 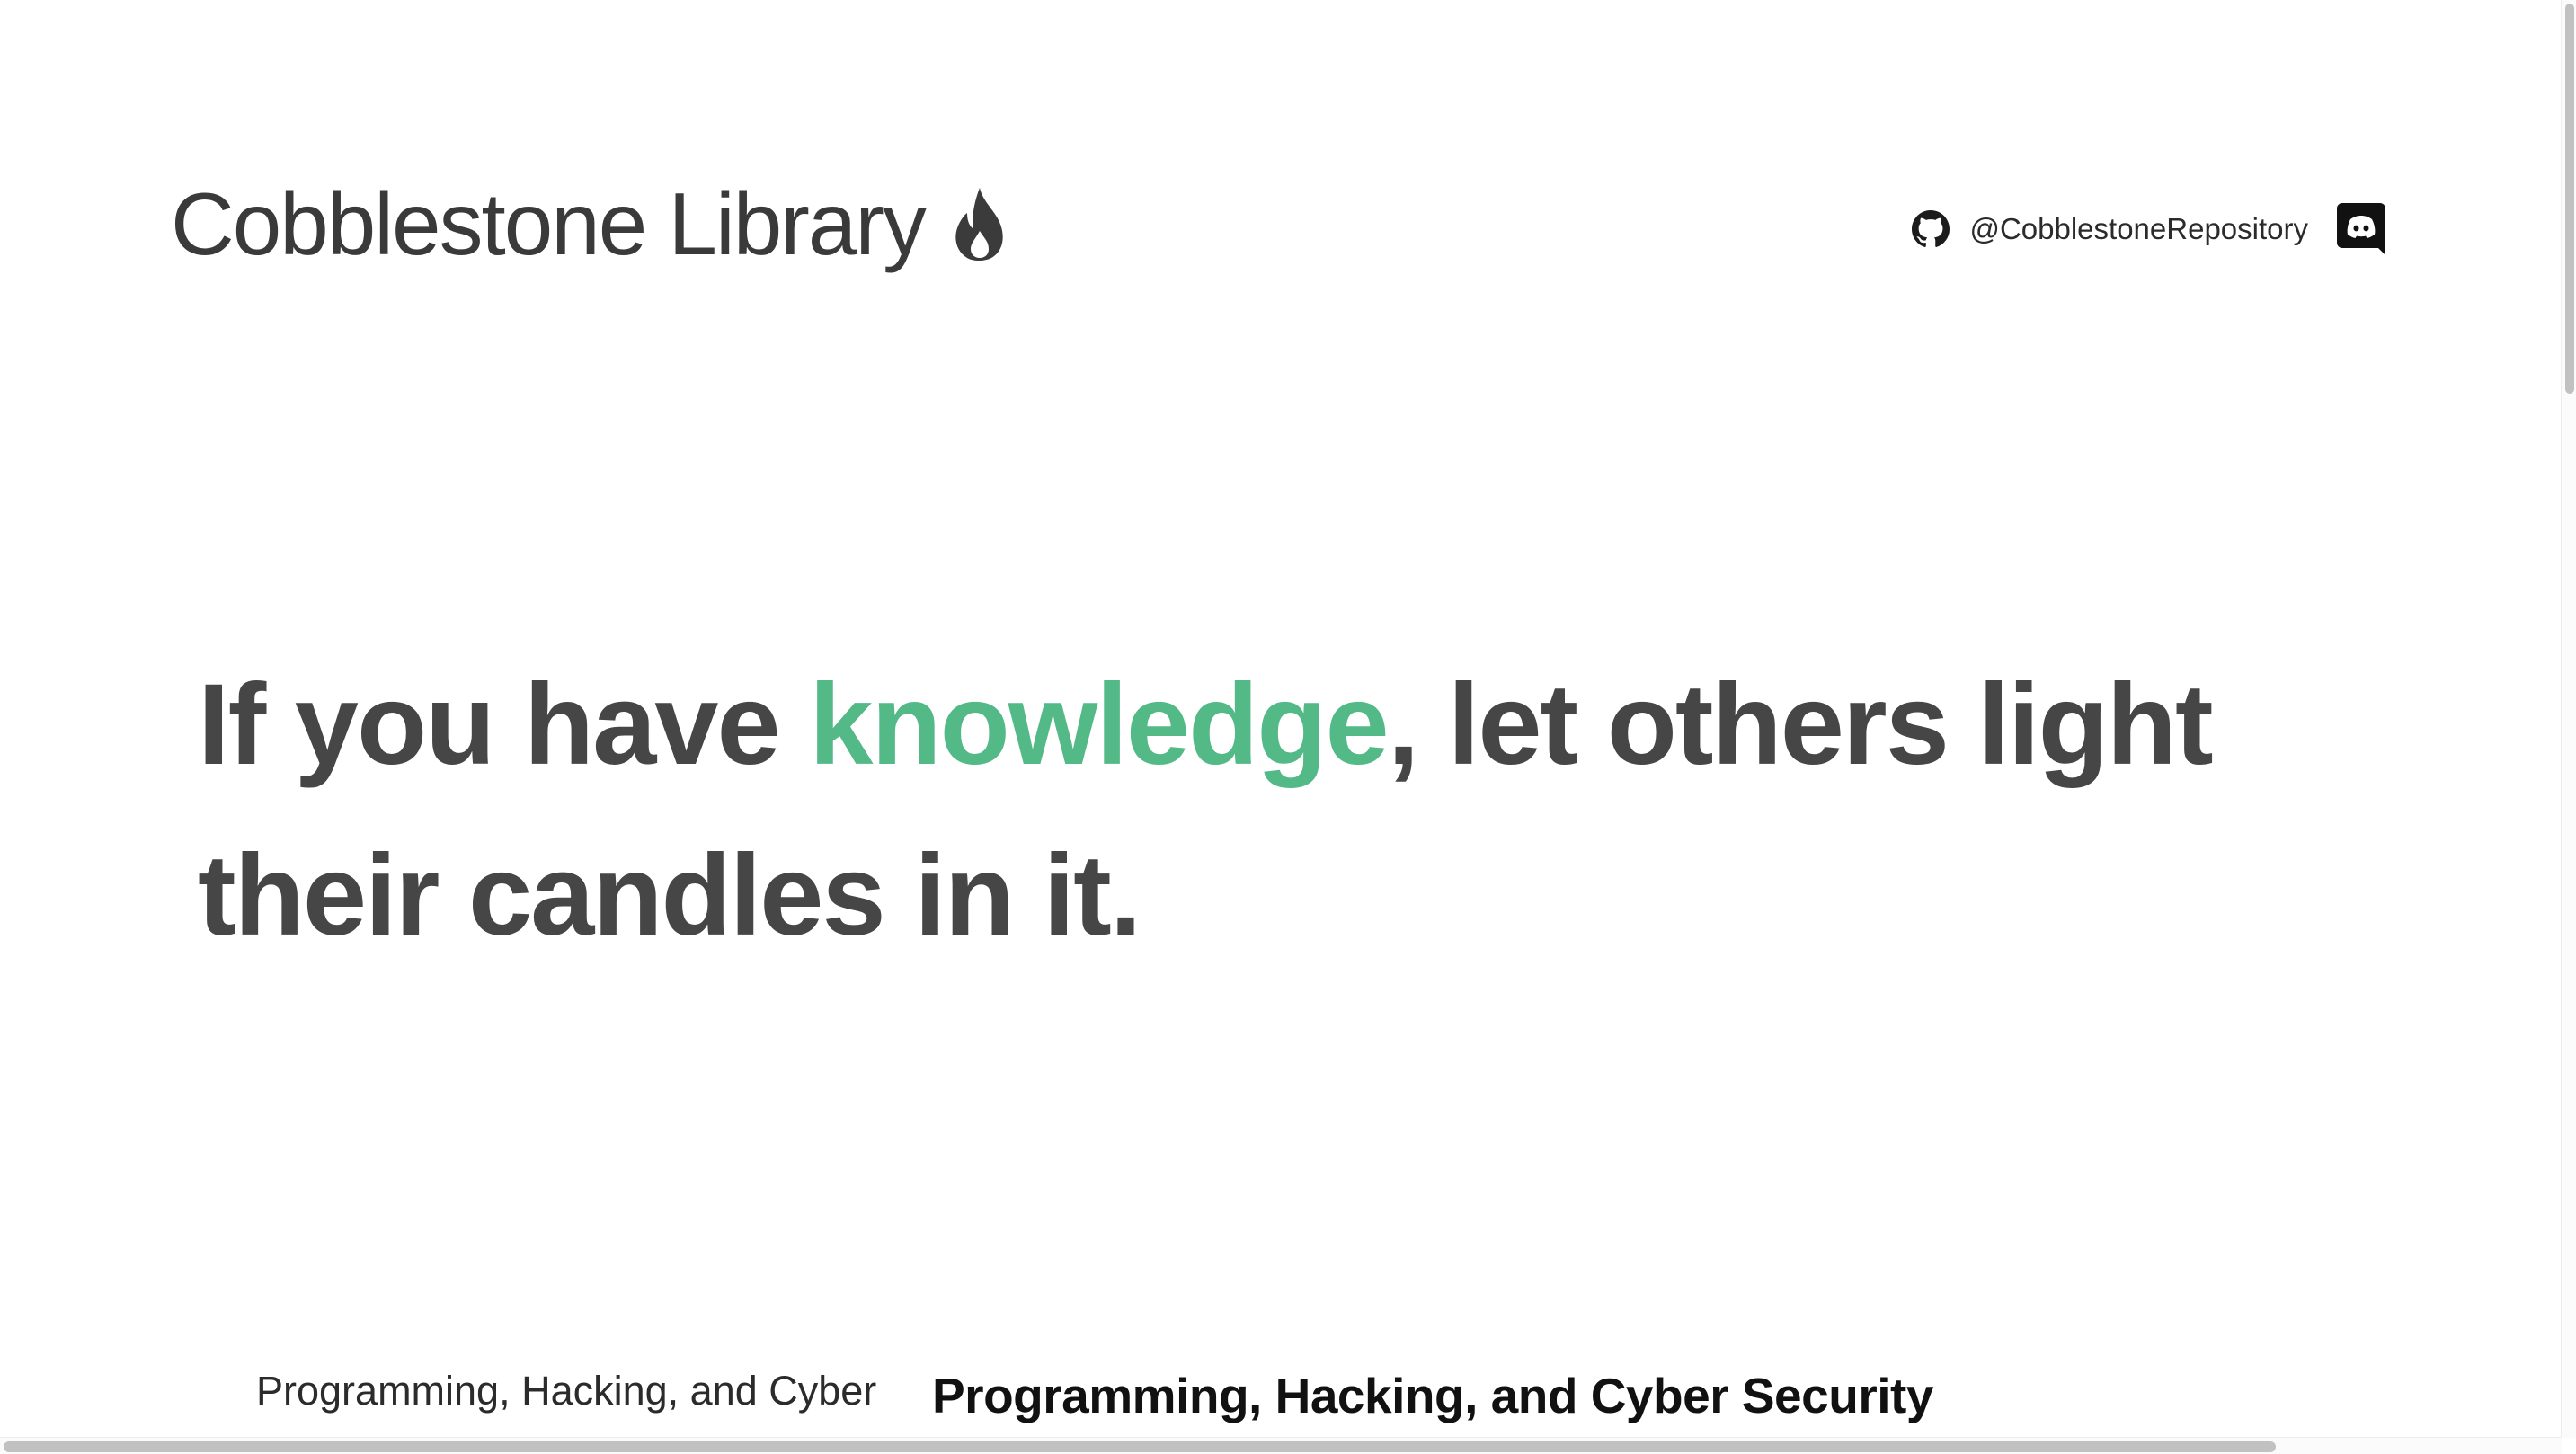 What do you see at coordinates (566, 1391) in the screenshot?
I see `topic-label-small: Programming, Hacking, and Cyber` at bounding box center [566, 1391].